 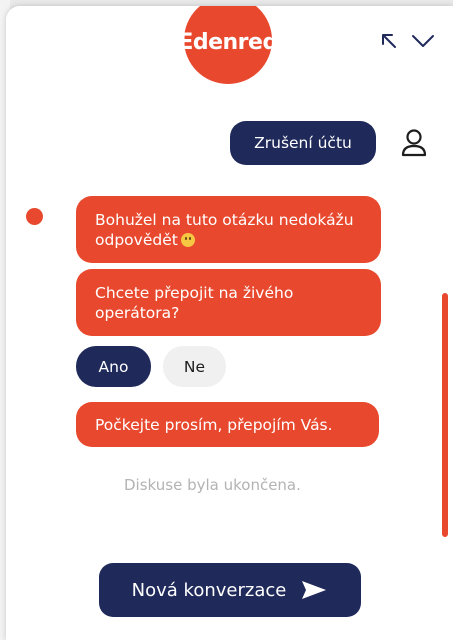 I want to click on expand-button, so click(x=389, y=41).